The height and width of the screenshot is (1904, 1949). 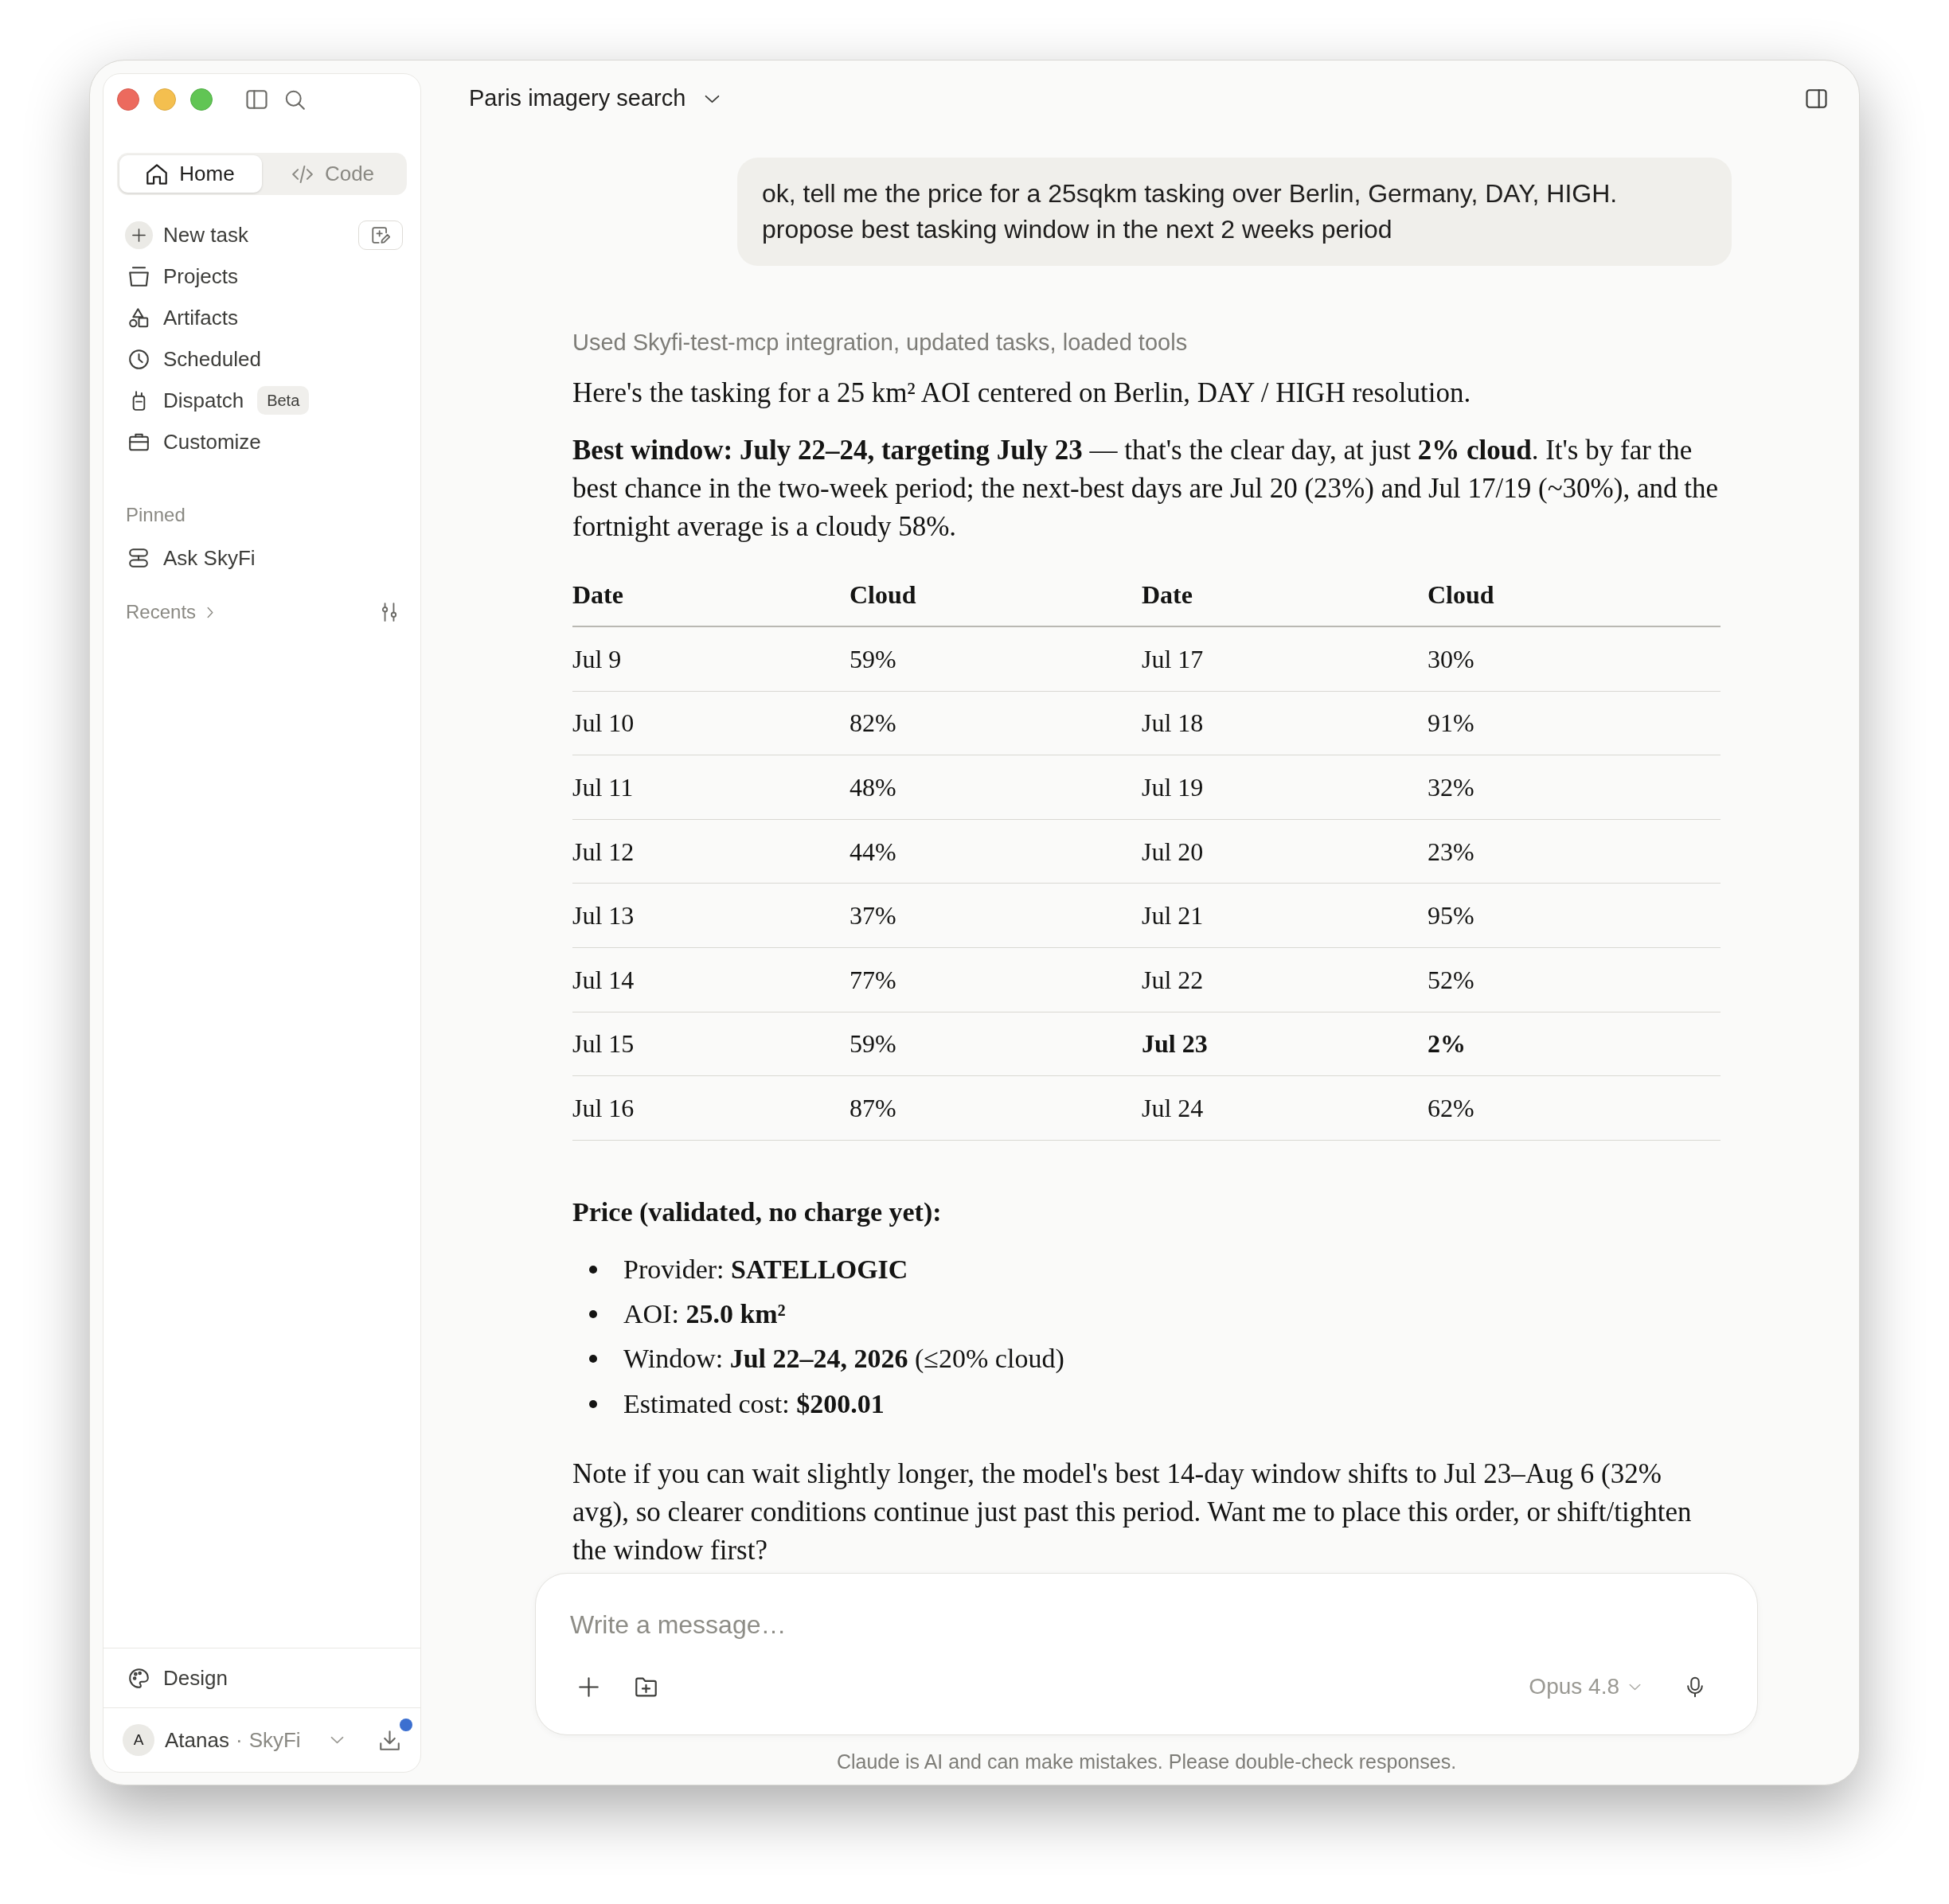 What do you see at coordinates (138, 359) in the screenshot?
I see `clock-icon` at bounding box center [138, 359].